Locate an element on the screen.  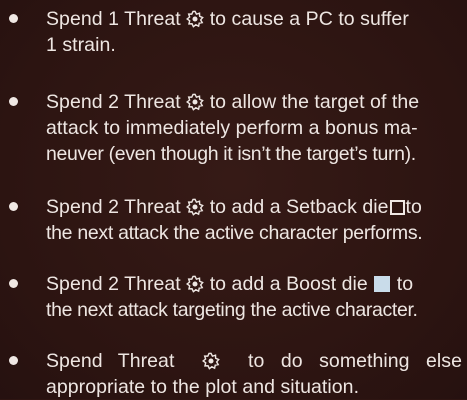
text-segment: to cause a PC to suffer is located at coordinates (309, 19).